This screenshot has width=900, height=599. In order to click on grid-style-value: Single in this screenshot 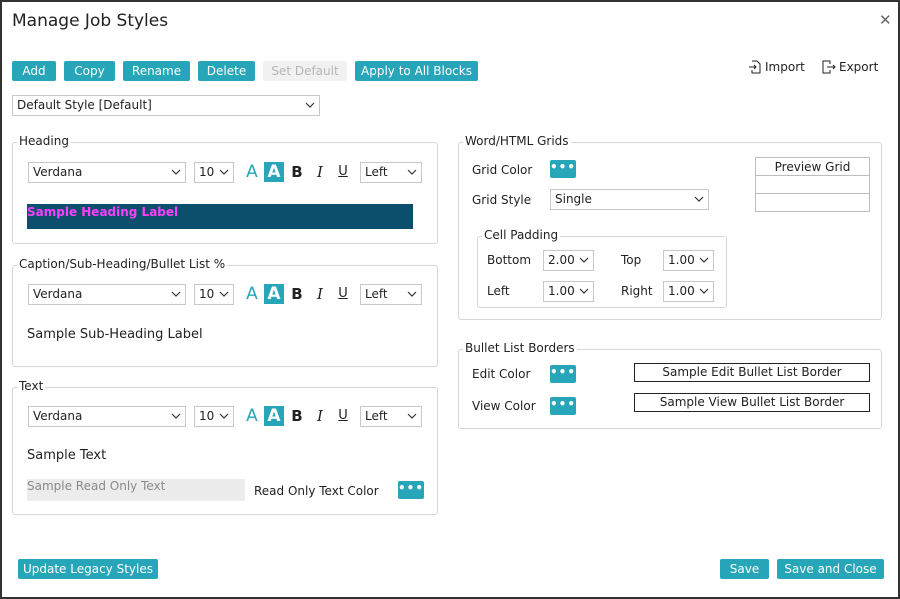, I will do `click(573, 199)`.